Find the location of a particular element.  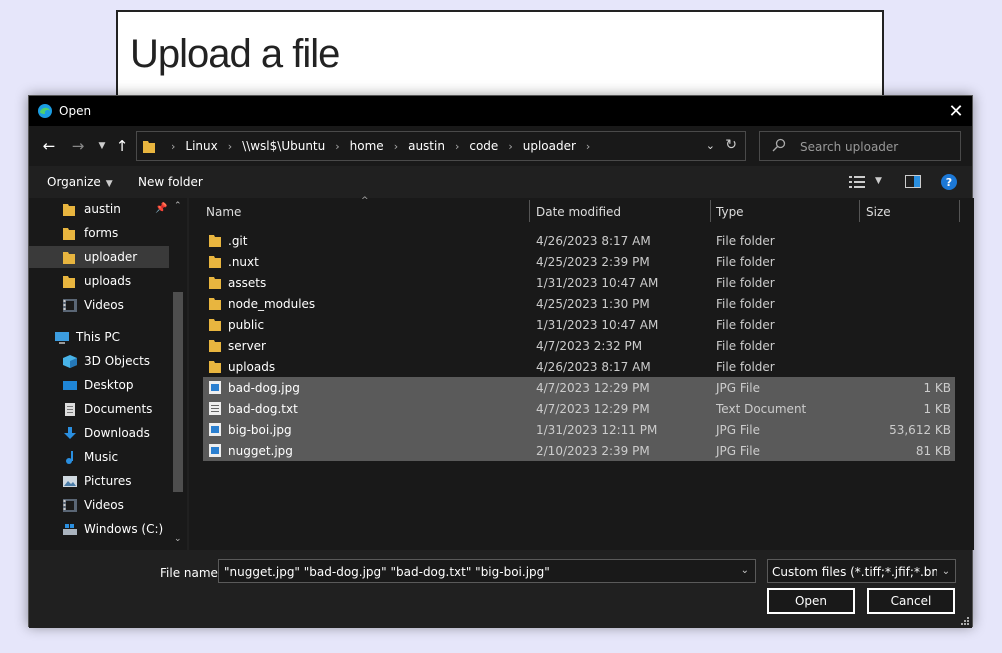

cancel-button: Cancel is located at coordinates (911, 601).